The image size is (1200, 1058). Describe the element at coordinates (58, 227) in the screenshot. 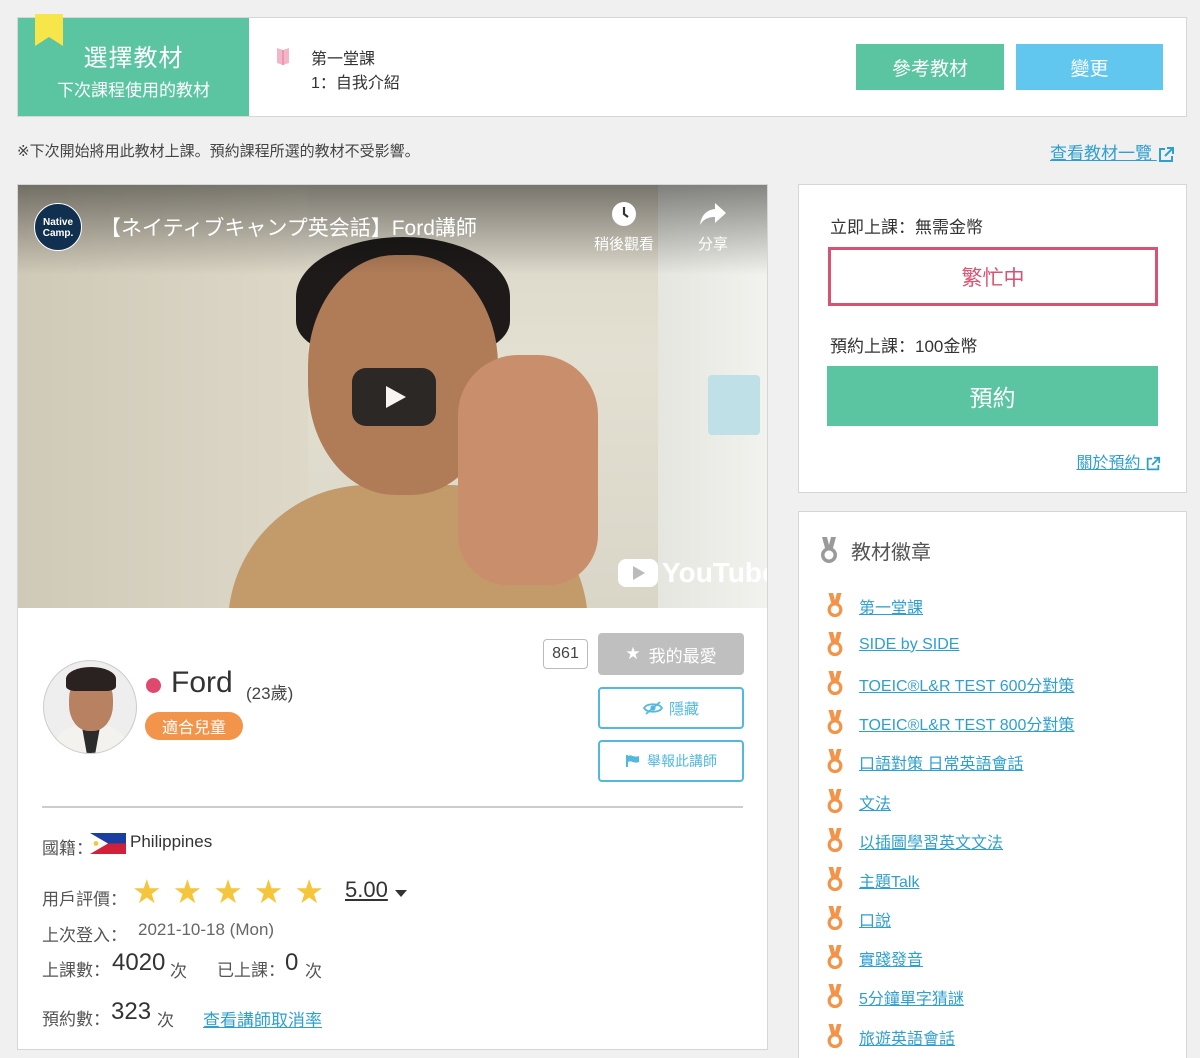

I see `channel-logo: Native Camp.` at that location.